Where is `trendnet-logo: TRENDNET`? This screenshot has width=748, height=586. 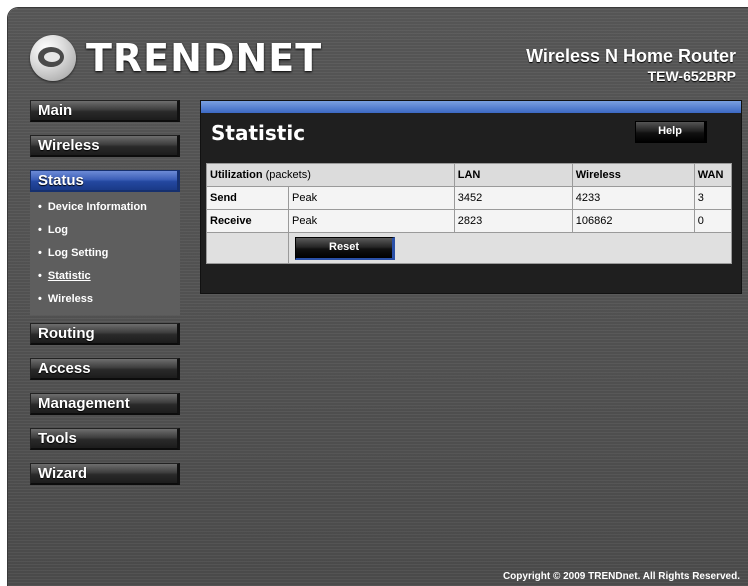 trendnet-logo: TRENDNET is located at coordinates (176, 58).